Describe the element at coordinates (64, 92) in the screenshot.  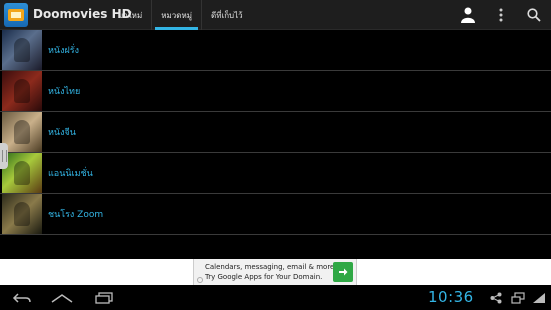
I see `category-label: หนังไทย` at that location.